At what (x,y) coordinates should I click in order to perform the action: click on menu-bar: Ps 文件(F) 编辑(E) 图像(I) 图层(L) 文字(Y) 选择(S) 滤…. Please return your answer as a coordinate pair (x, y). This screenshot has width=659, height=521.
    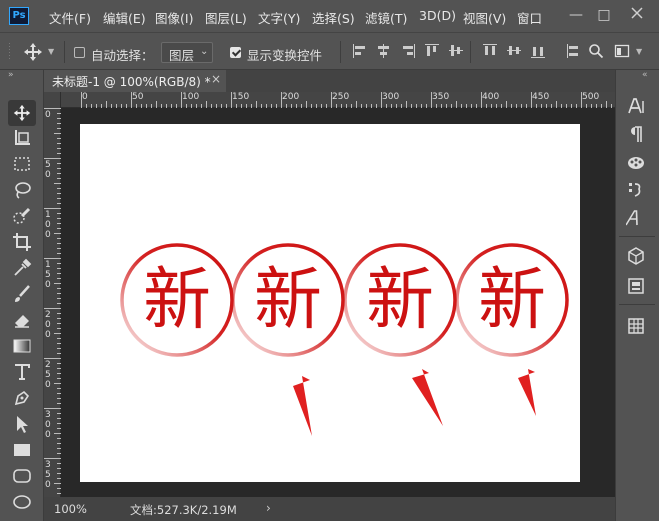
    Looking at the image, I should click on (329, 16).